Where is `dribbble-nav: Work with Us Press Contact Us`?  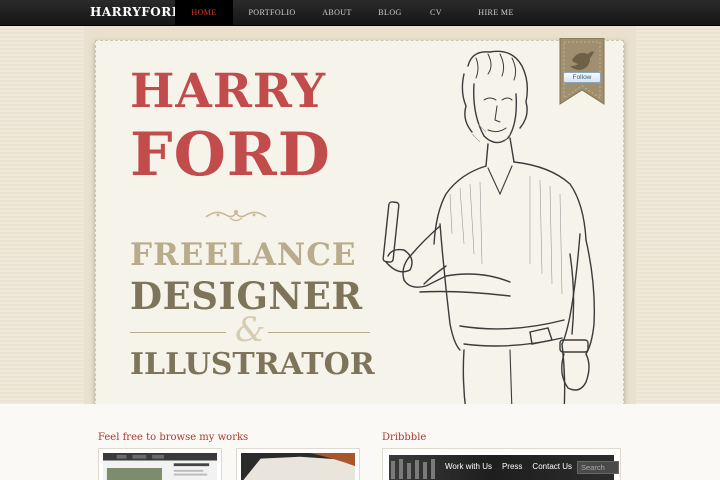 dribbble-nav: Work with Us Press Contact Us is located at coordinates (508, 466).